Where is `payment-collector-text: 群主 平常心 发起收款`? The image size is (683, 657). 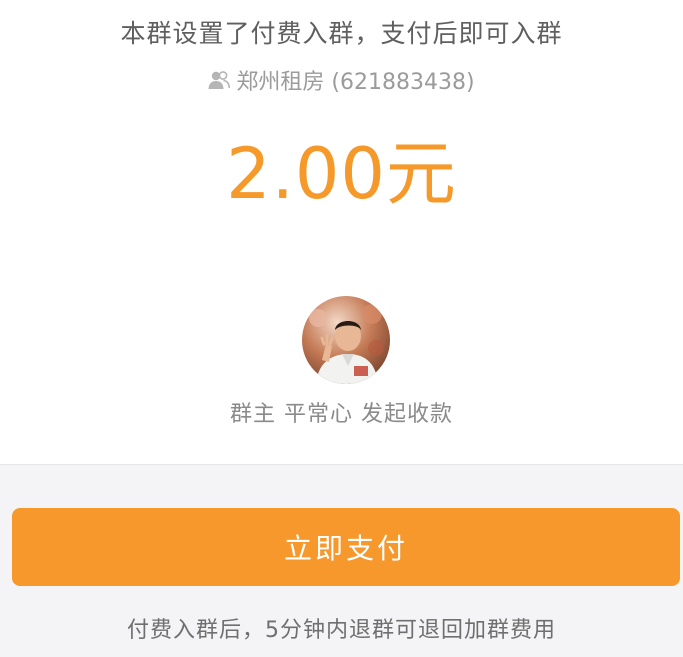
payment-collector-text: 群主 平常心 发起收款 is located at coordinates (341, 414).